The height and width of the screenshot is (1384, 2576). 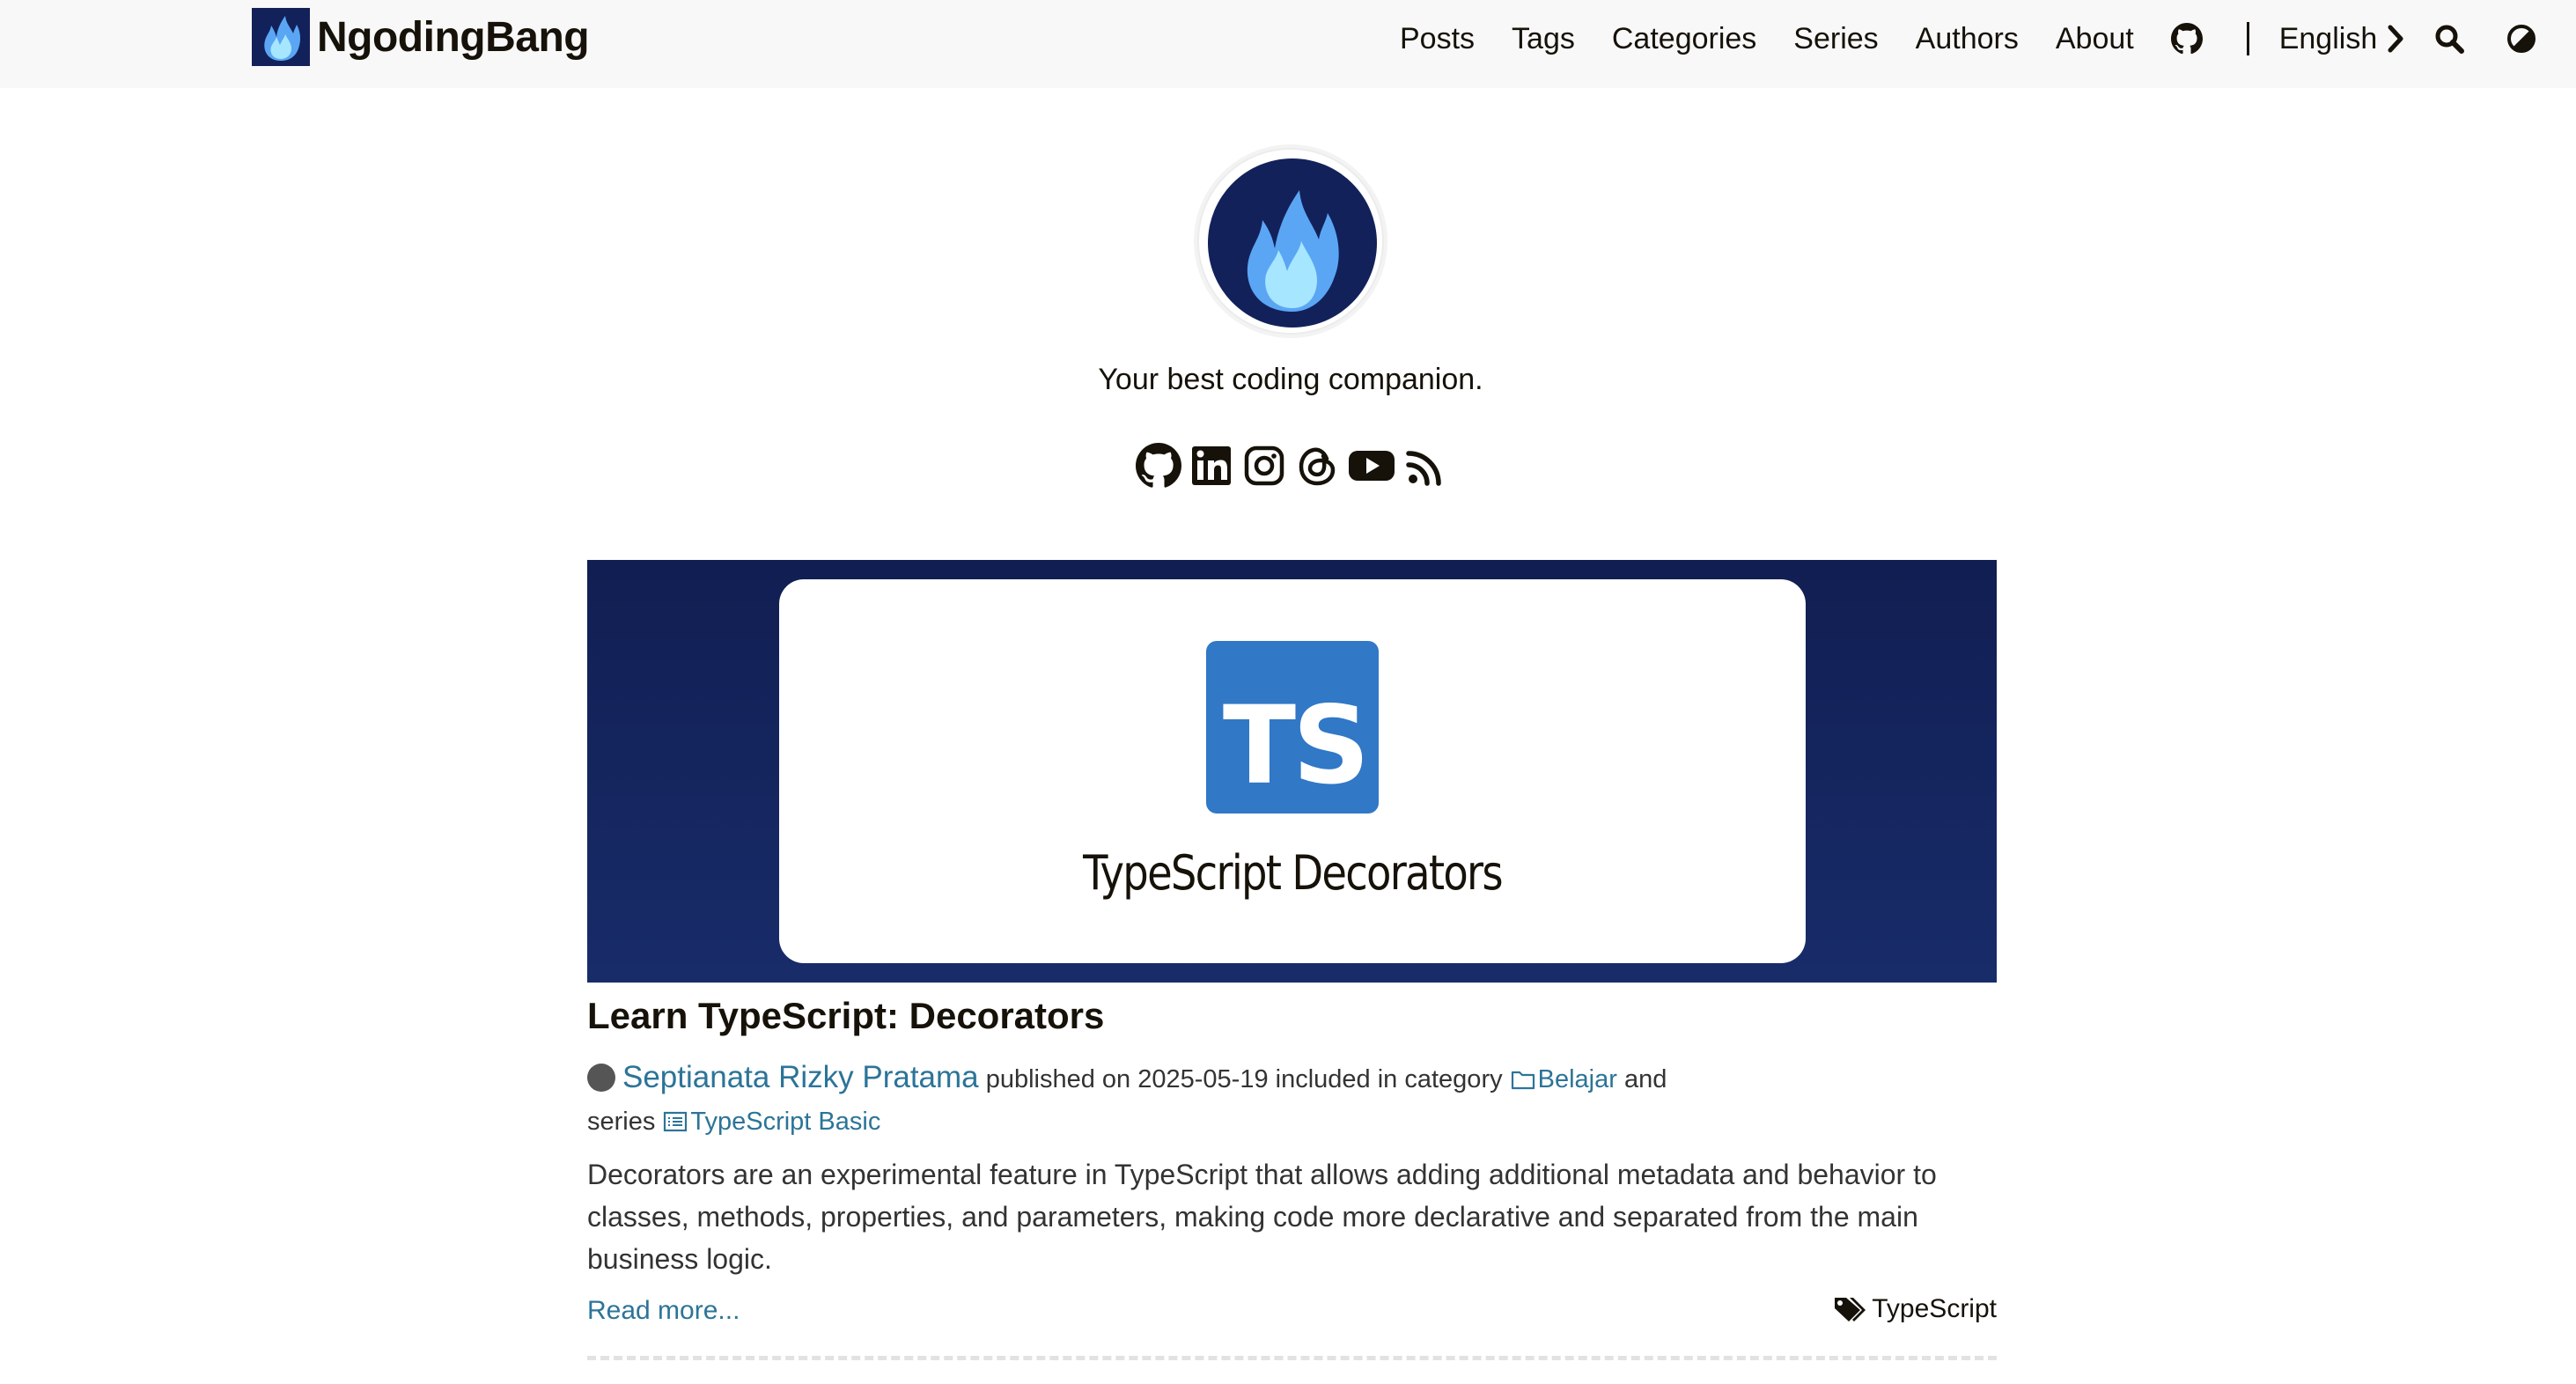 I want to click on cover-card: TS TypeScript Decorators, so click(x=1292, y=771).